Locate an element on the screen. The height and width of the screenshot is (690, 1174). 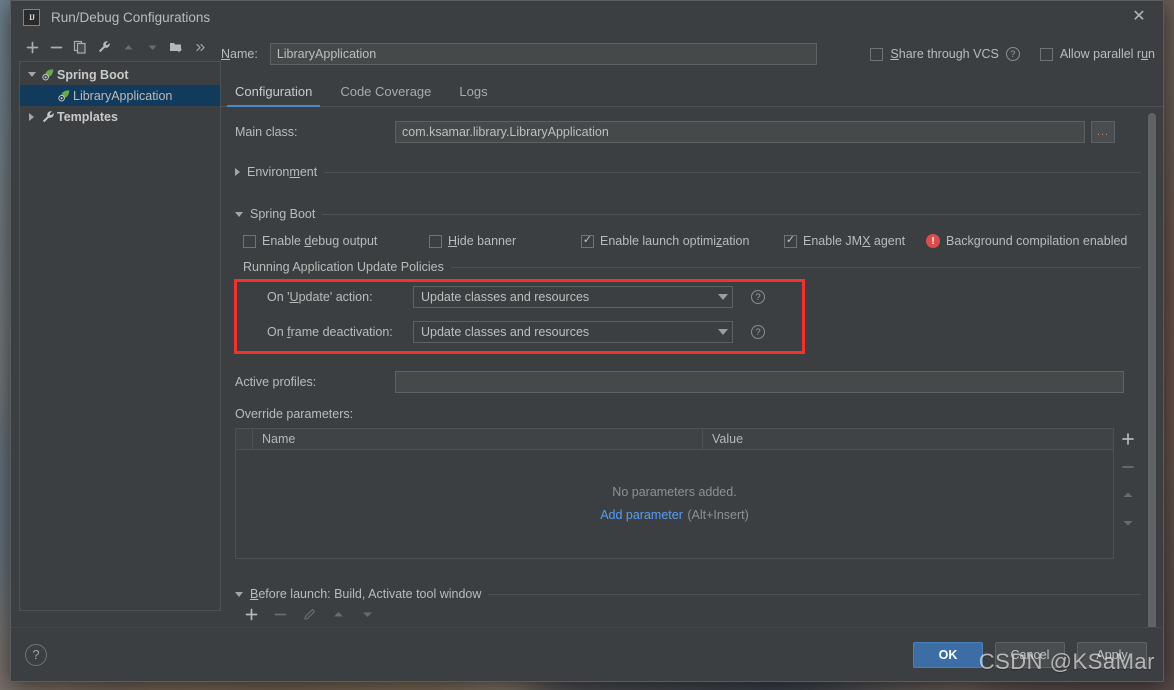
before-launch-expand-icon is located at coordinates (239, 594).